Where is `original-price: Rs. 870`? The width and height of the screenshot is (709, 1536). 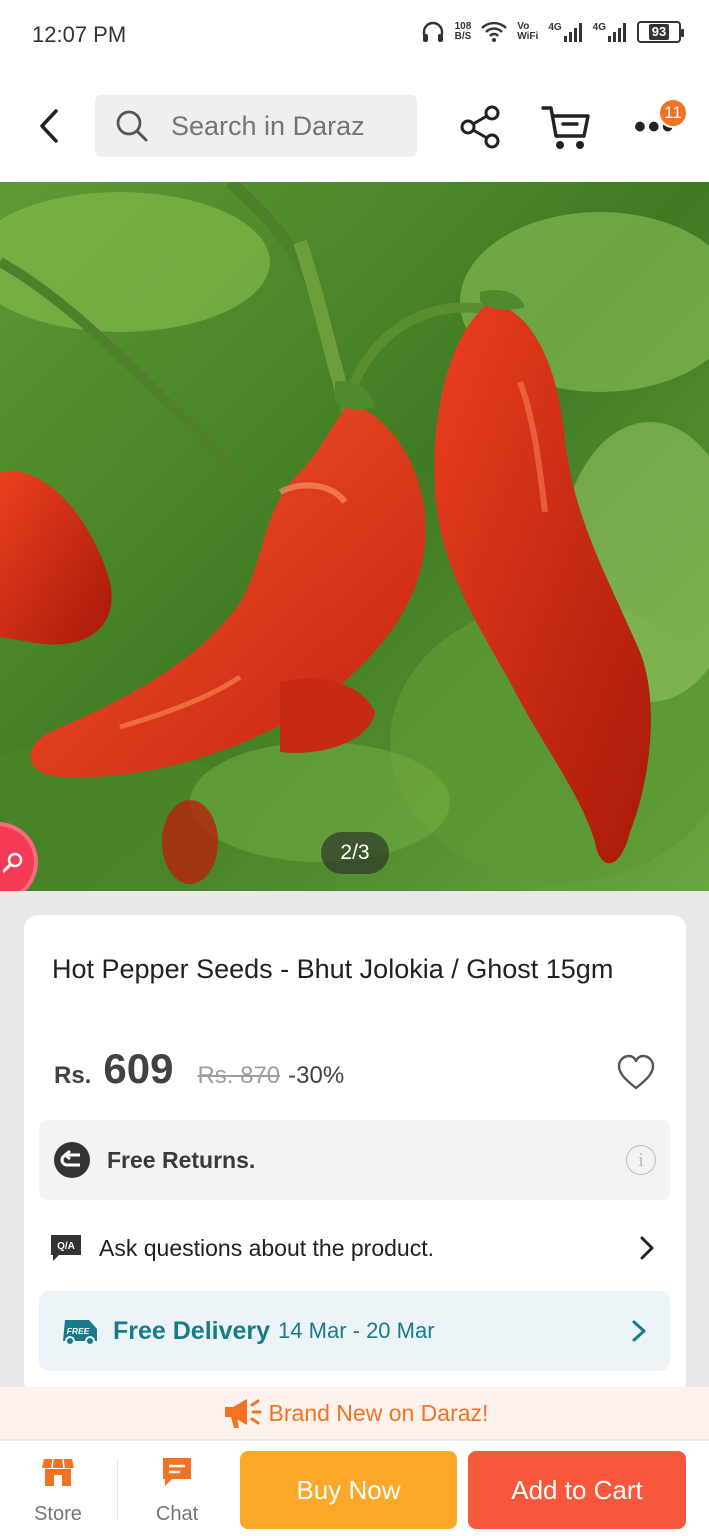
original-price: Rs. 870 is located at coordinates (239, 1075).